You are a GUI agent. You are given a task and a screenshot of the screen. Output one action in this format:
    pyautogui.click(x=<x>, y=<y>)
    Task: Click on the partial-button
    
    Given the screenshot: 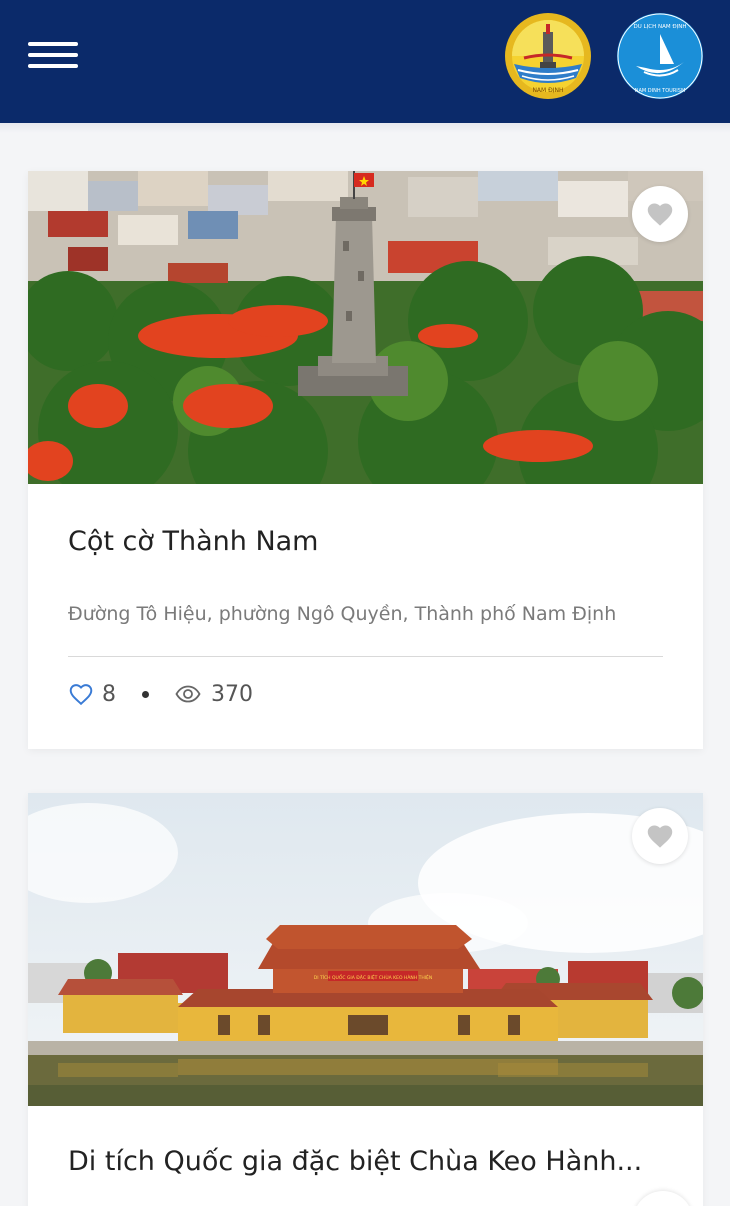 What is the action you would take?
    pyautogui.click(x=663, y=1198)
    